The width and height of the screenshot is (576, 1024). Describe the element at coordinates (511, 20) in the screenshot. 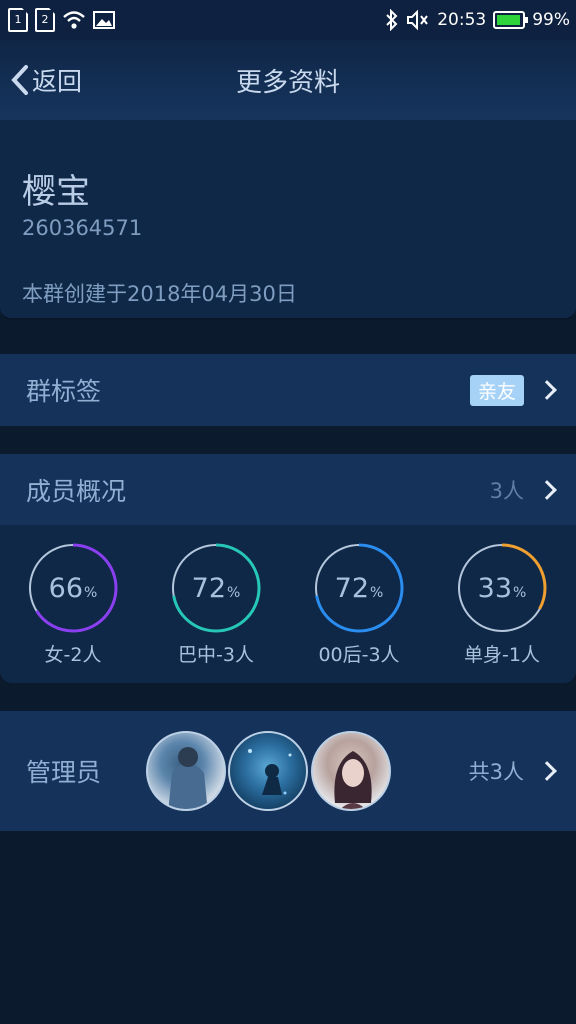

I see `battery-icon` at that location.